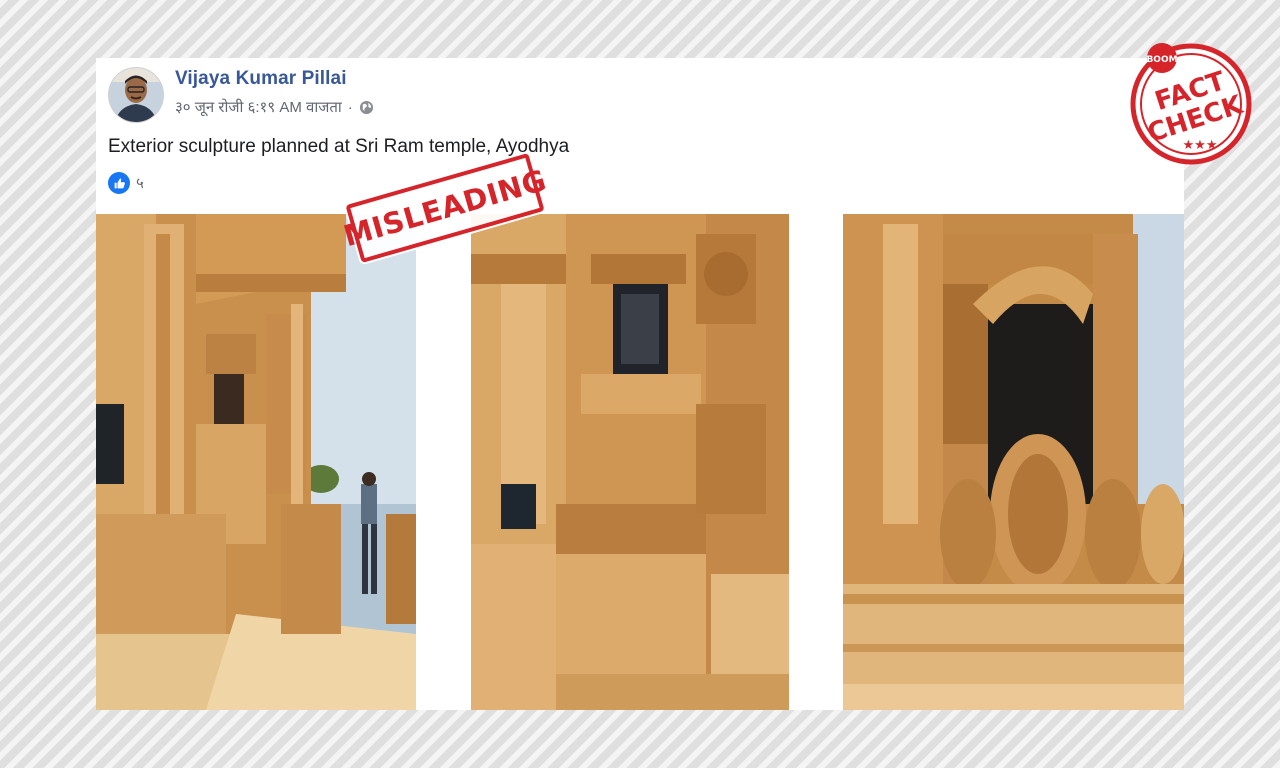 The height and width of the screenshot is (768, 1280). I want to click on like-icon, so click(119, 183).